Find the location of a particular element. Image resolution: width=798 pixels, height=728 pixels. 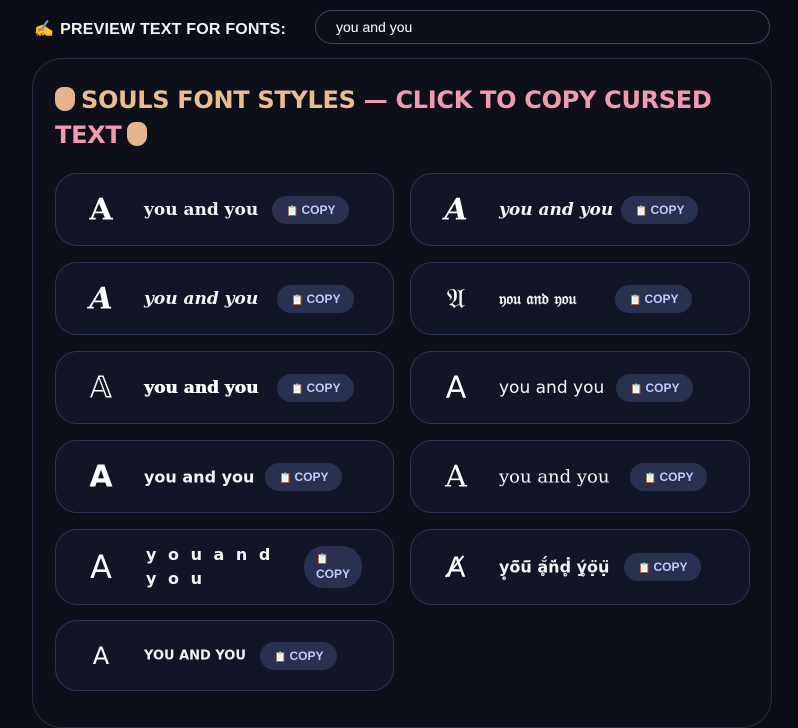

preview-bar: ✍ PREVIEW TEXT FOR FONTS: is located at coordinates (404, 28).